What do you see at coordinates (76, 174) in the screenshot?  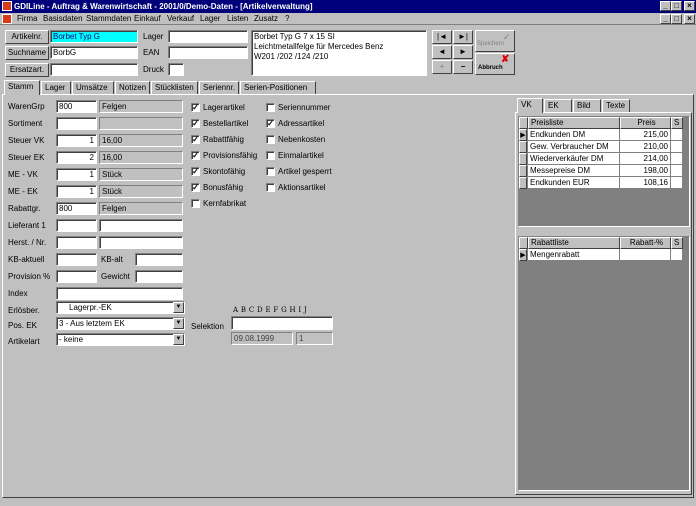 I see `me-vk-code-input: 1` at bounding box center [76, 174].